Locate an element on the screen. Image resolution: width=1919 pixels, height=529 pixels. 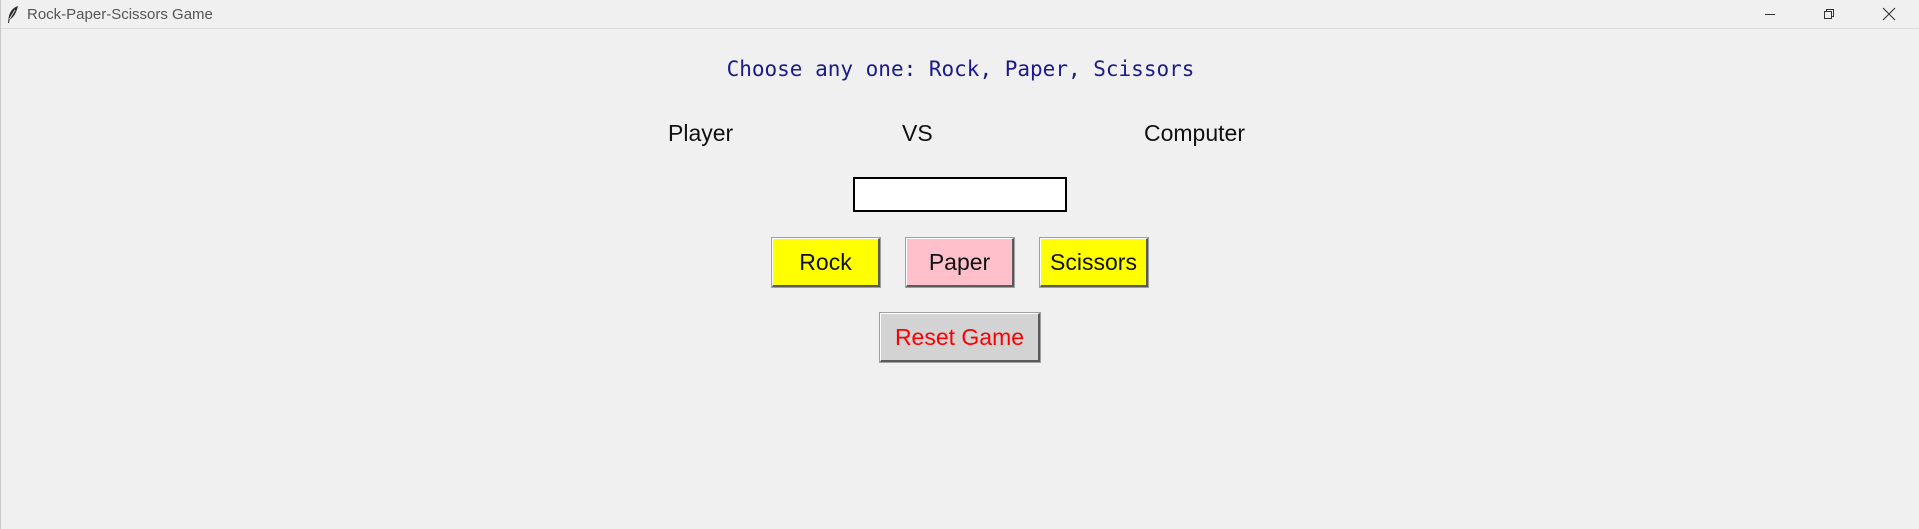
close-button is located at coordinates (1889, 14).